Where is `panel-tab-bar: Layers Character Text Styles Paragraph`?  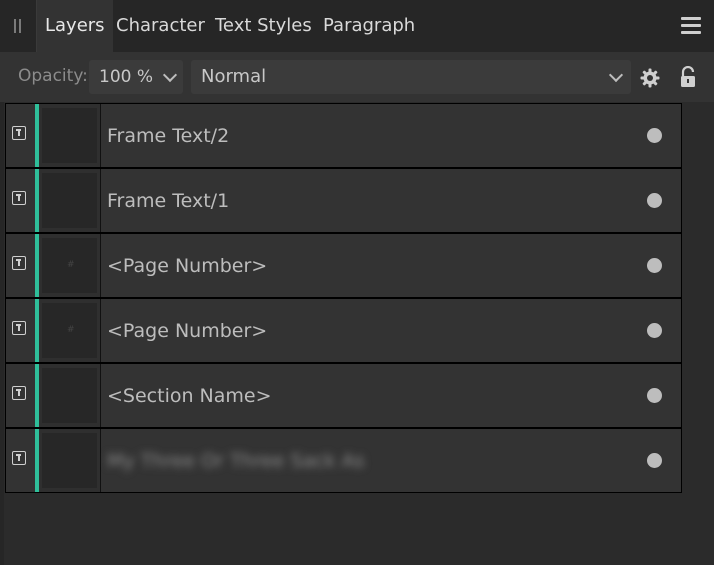 panel-tab-bar: Layers Character Text Styles Paragraph is located at coordinates (357, 26).